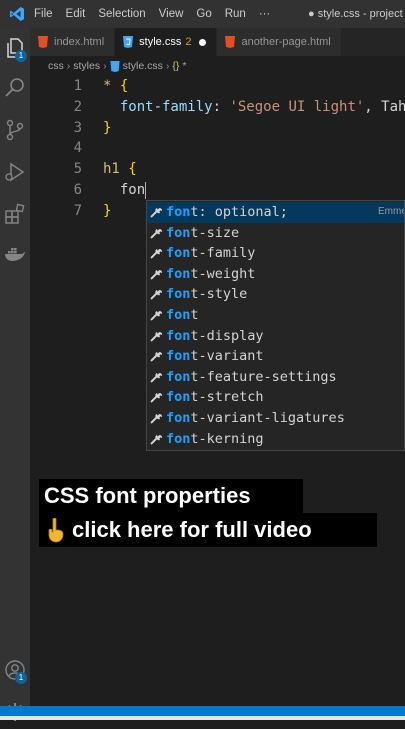 The width and height of the screenshot is (405, 729). I want to click on suggestion-label: font-variant-ligatures, so click(255, 418).